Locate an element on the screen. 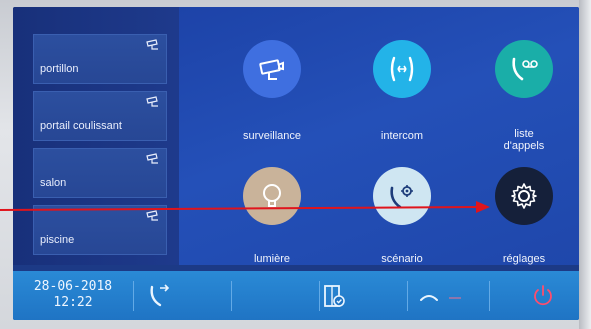  app-intercom: intercom is located at coordinates (401, 103).